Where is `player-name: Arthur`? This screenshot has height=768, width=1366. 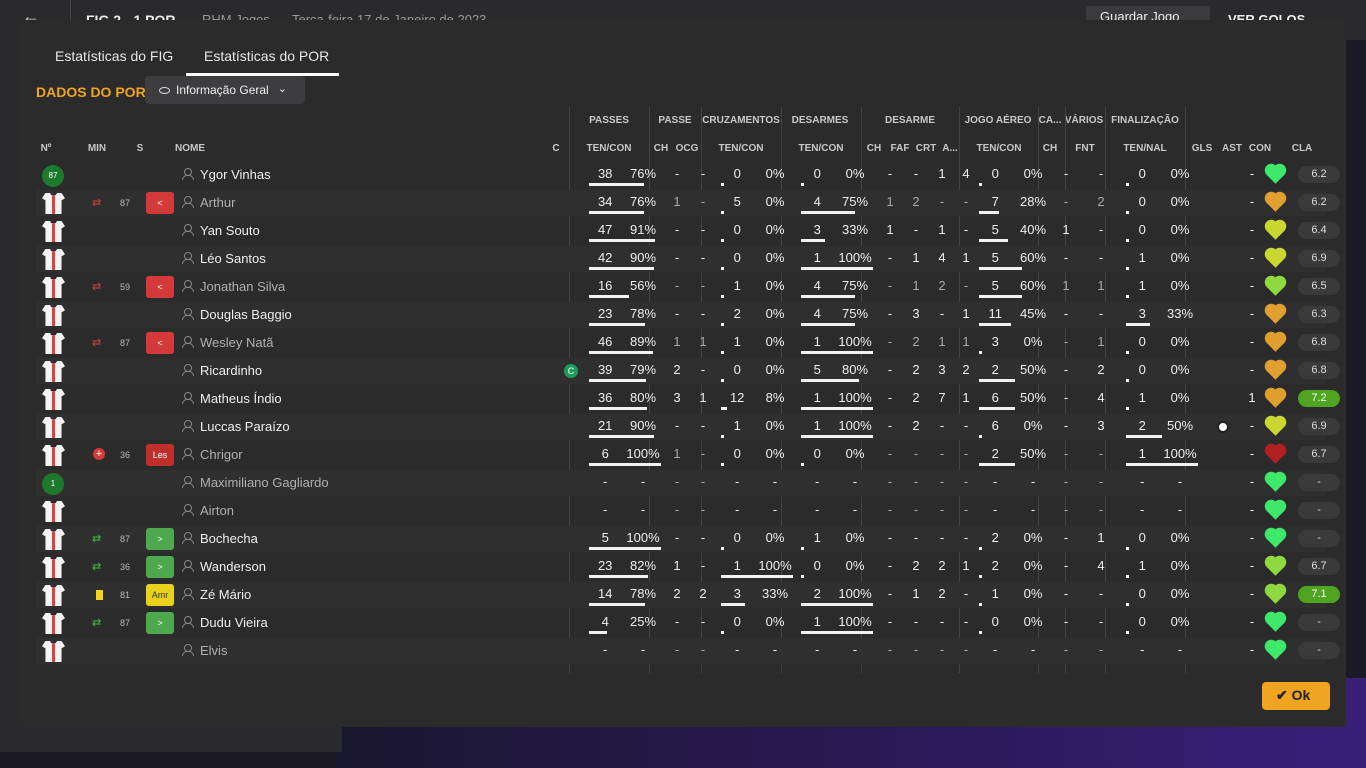 player-name: Arthur is located at coordinates (217, 202).